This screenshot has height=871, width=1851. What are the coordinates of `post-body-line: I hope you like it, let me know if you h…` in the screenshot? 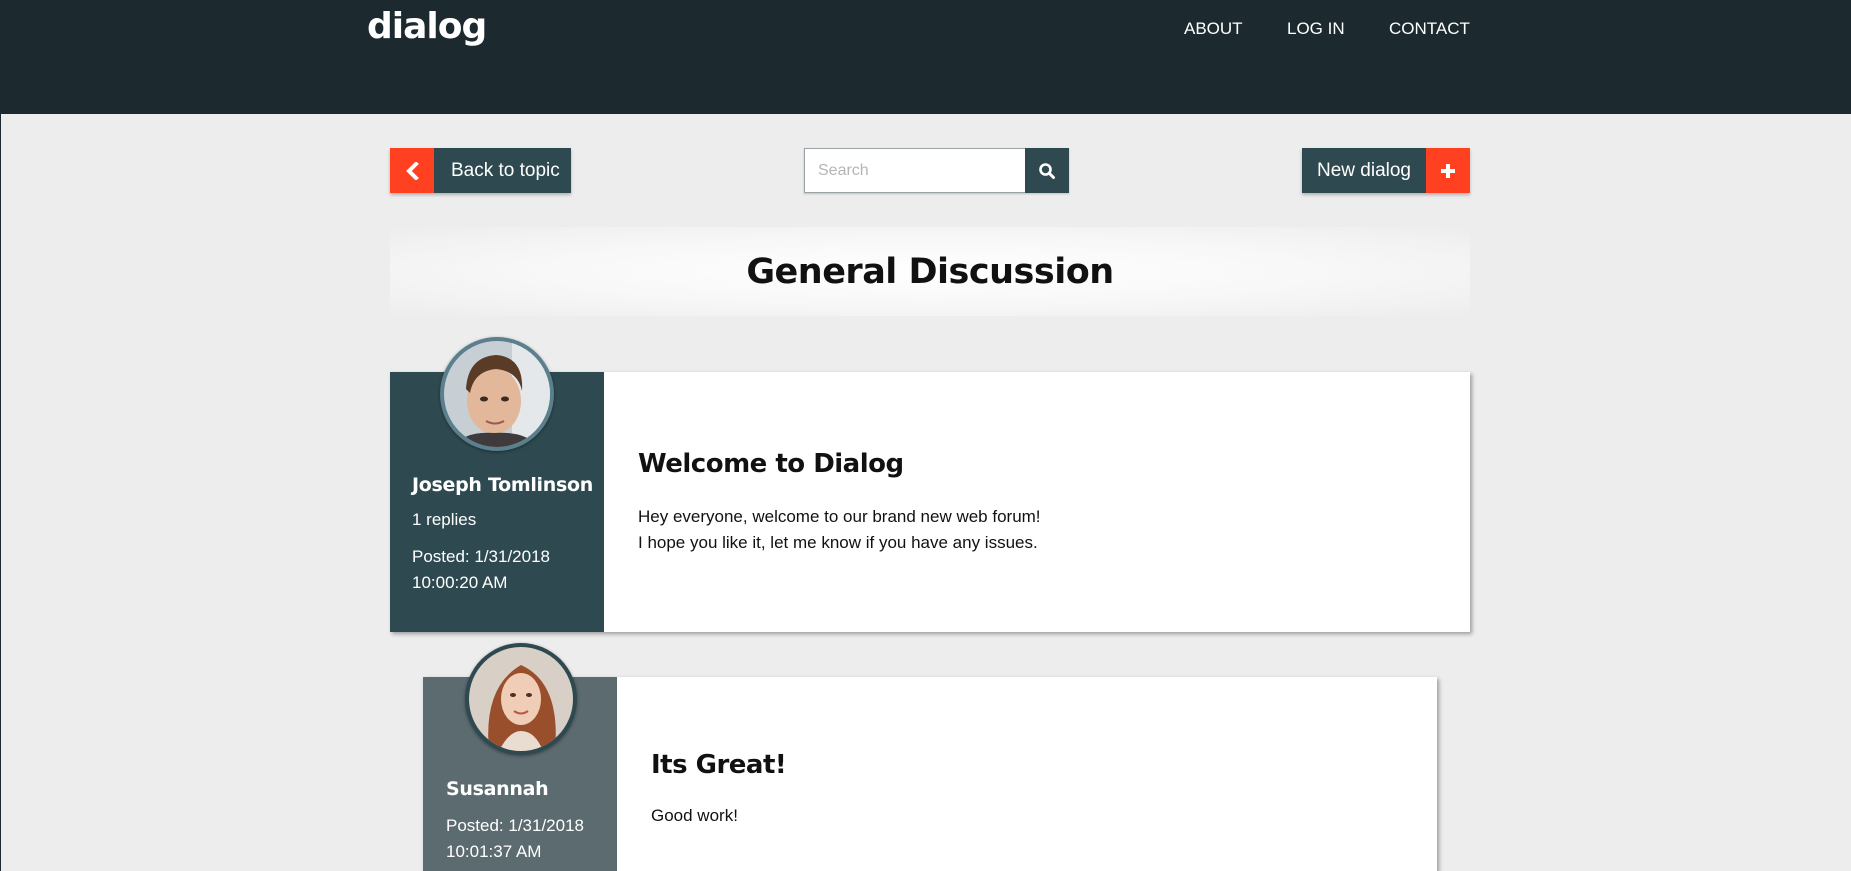 It's located at (838, 542).